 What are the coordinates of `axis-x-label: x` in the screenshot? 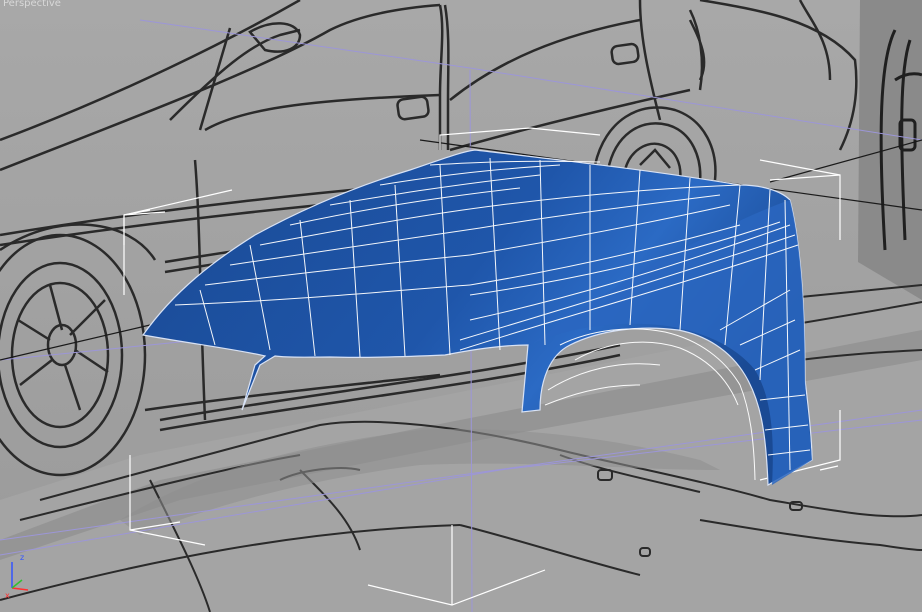 It's located at (7, 595).